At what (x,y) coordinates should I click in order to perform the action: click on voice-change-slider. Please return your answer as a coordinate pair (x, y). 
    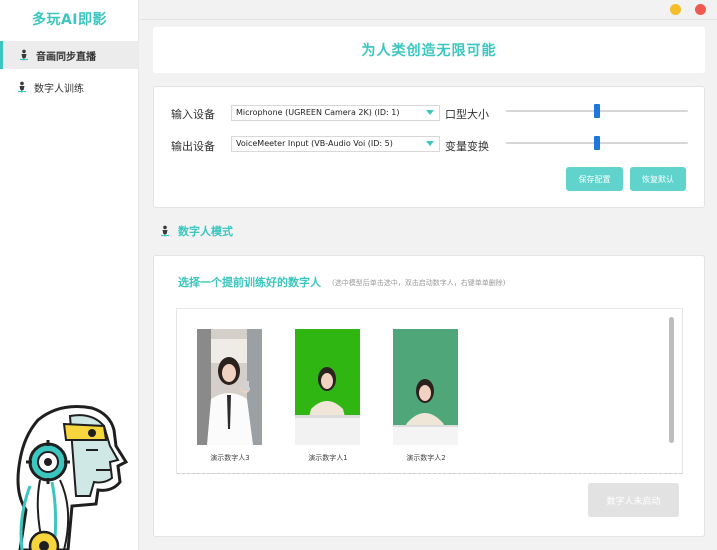
    Looking at the image, I should click on (597, 143).